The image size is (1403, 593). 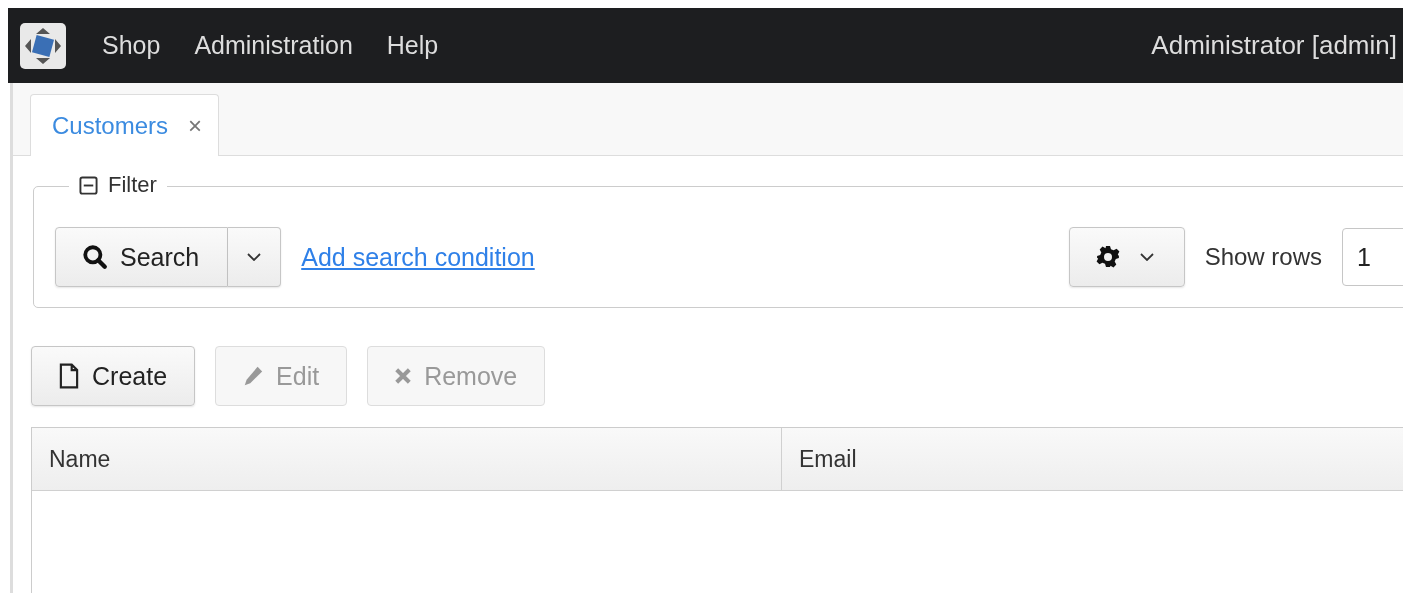 What do you see at coordinates (195, 125) in the screenshot?
I see `close-icon: ×` at bounding box center [195, 125].